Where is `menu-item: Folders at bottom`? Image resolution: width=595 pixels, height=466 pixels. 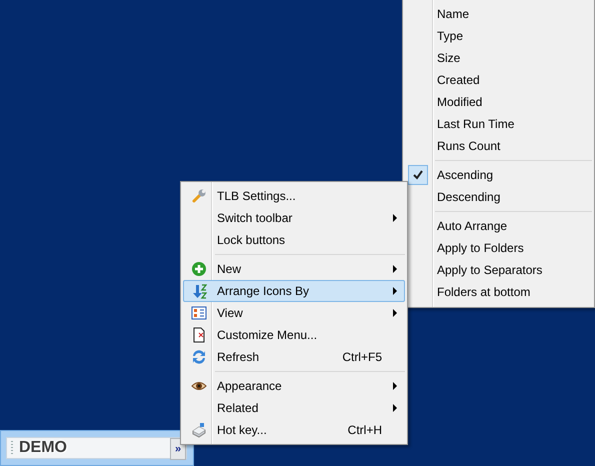 menu-item: Folders at bottom is located at coordinates (513, 292).